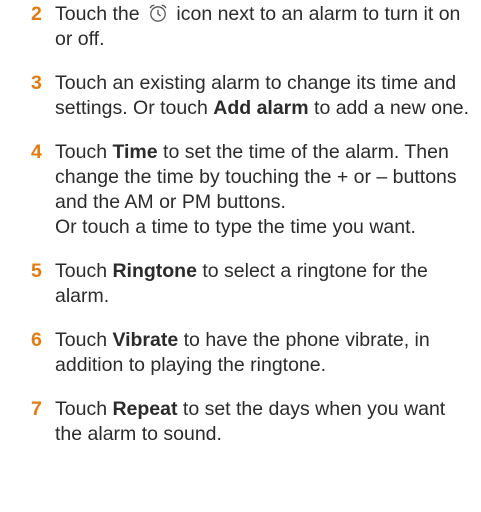  I want to click on step-number: 4, so click(36, 152).